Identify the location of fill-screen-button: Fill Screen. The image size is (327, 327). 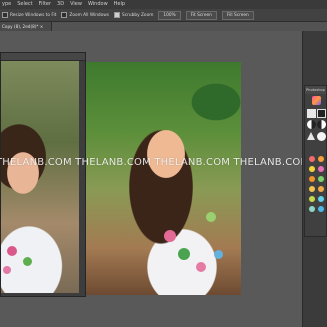
(237, 15).